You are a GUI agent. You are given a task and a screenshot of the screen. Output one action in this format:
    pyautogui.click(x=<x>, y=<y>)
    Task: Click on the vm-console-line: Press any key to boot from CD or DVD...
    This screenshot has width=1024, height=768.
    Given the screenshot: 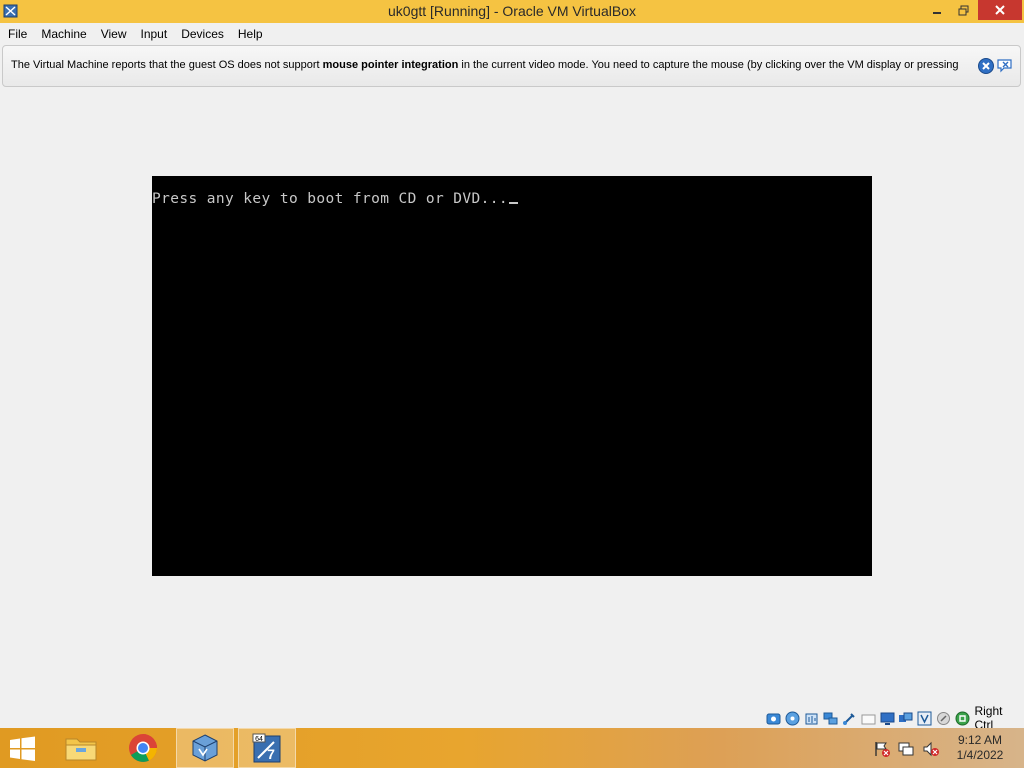 What is the action you would take?
    pyautogui.click(x=335, y=199)
    